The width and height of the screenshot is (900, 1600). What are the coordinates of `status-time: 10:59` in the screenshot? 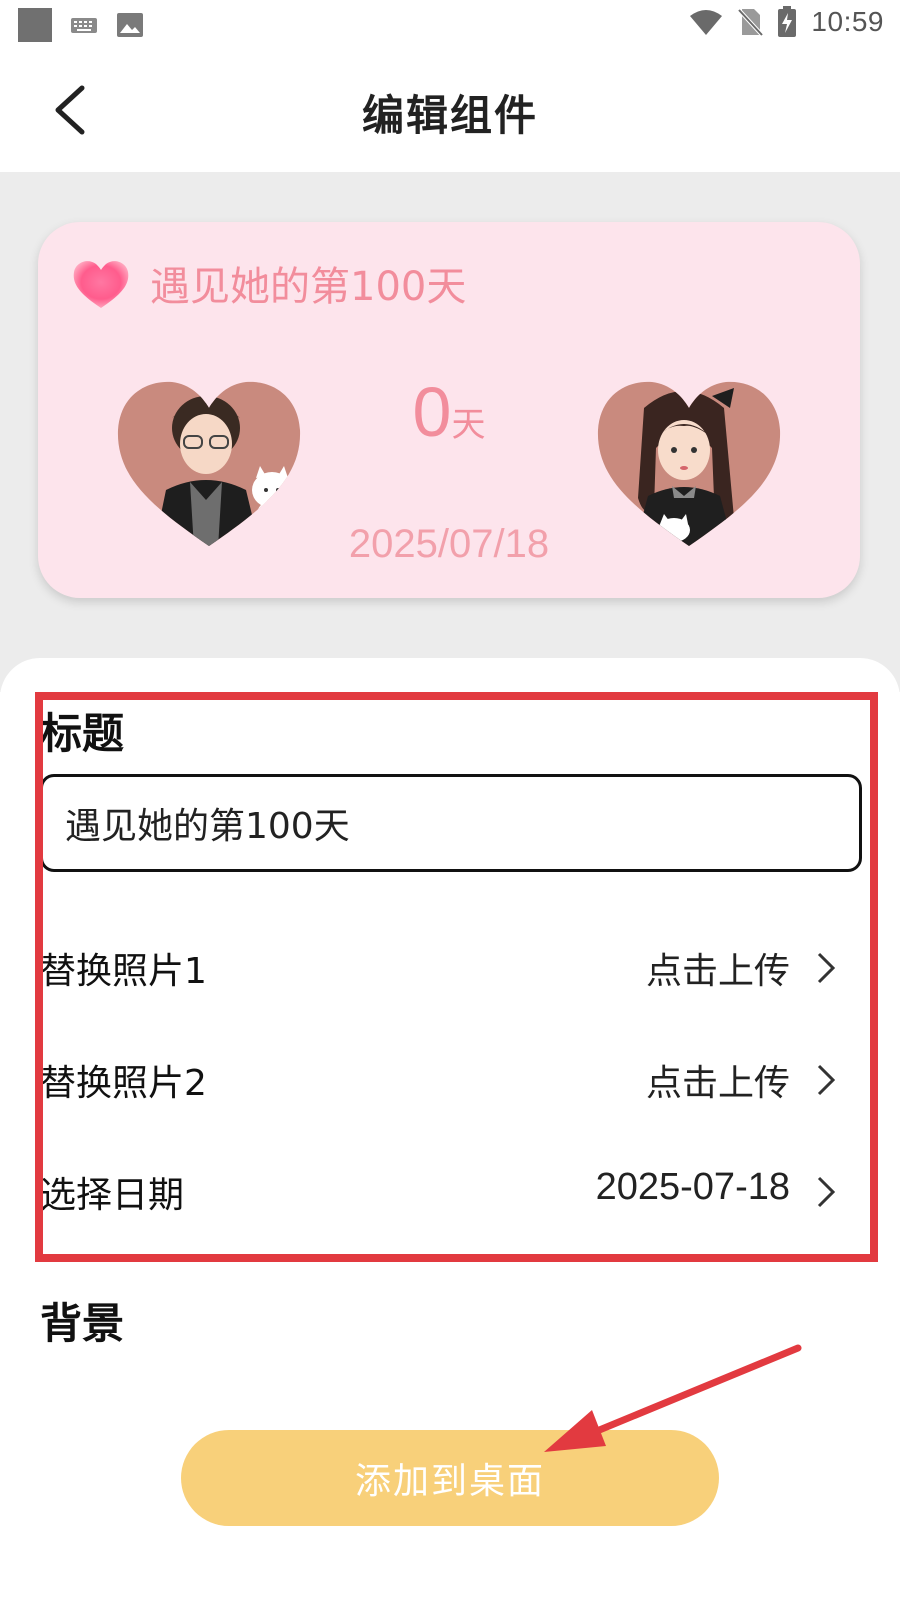 It's located at (847, 21).